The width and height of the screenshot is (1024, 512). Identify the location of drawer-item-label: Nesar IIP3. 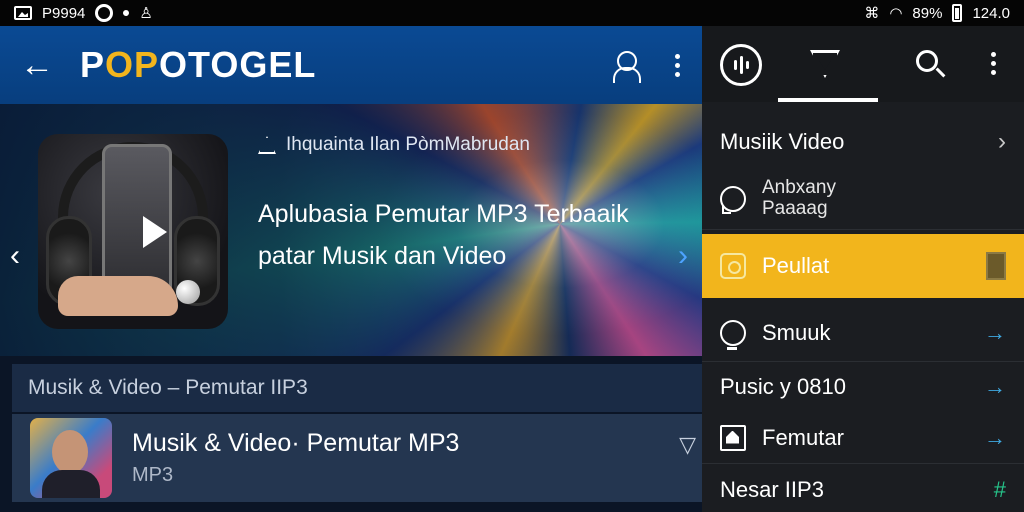
(772, 489).